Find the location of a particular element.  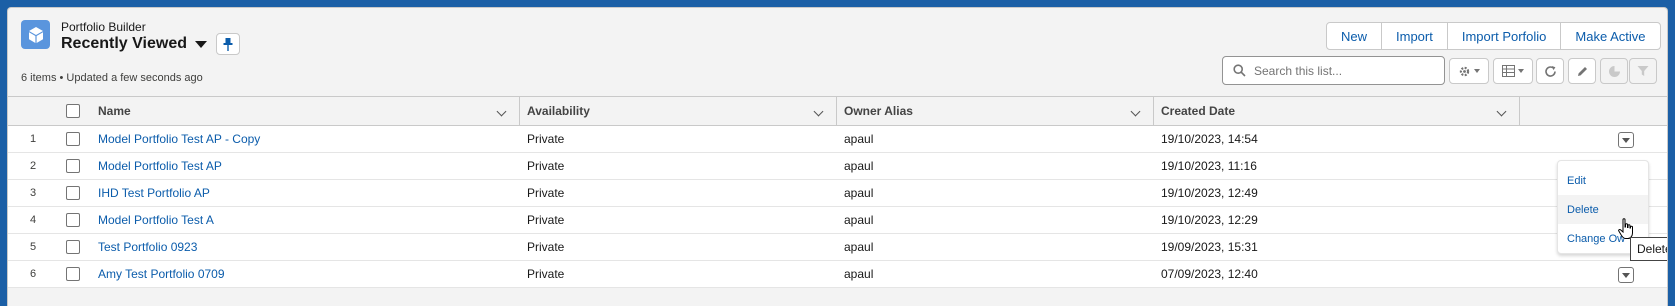

created-date-cell: 19/10/2023, 14:54 is located at coordinates (1209, 139).